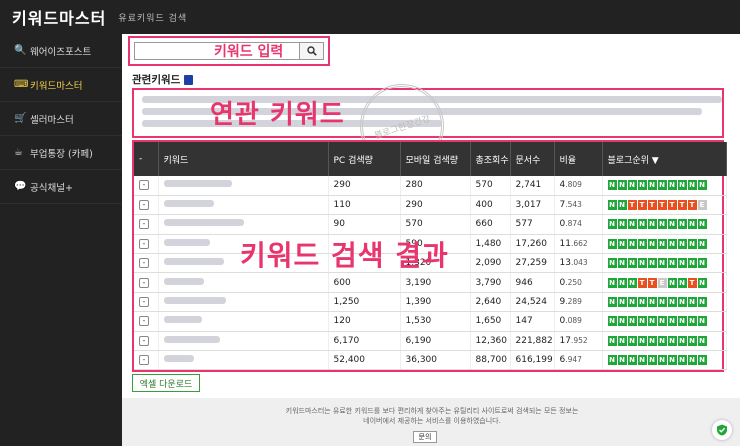 Image resolution: width=740 pixels, height=446 pixels. Describe the element at coordinates (61, 119) in the screenshot. I see `sidebar-item-sellermaster: 🛒 셀러마스터` at that location.